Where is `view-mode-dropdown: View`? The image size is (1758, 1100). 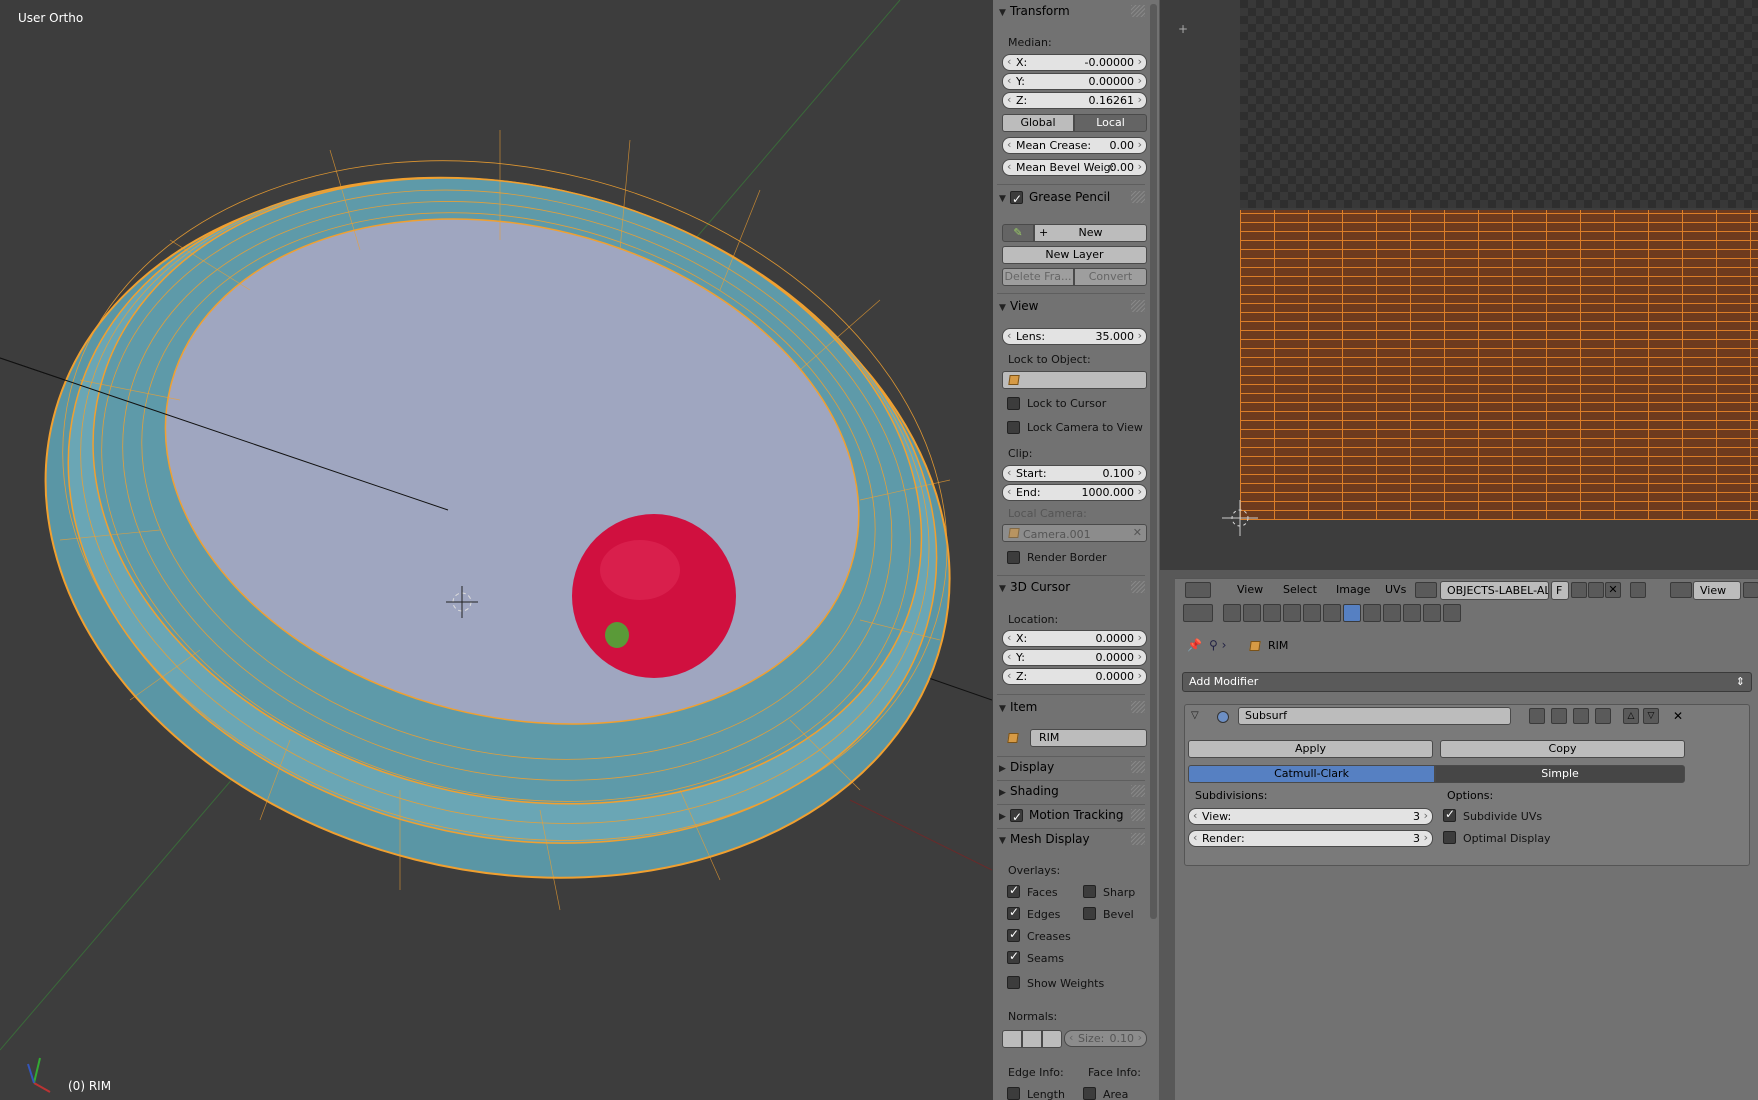 view-mode-dropdown: View is located at coordinates (1717, 590).